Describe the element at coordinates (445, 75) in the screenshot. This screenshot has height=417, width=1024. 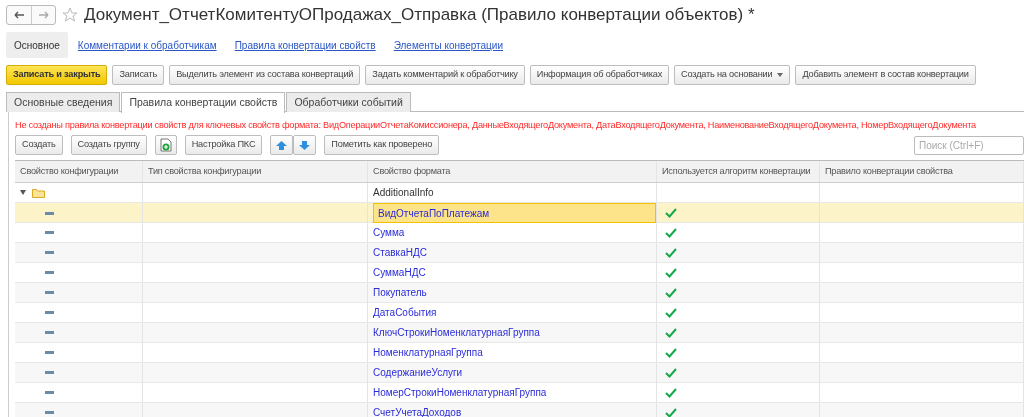
I see `command-button: Задать комментарий к обработчику` at that location.